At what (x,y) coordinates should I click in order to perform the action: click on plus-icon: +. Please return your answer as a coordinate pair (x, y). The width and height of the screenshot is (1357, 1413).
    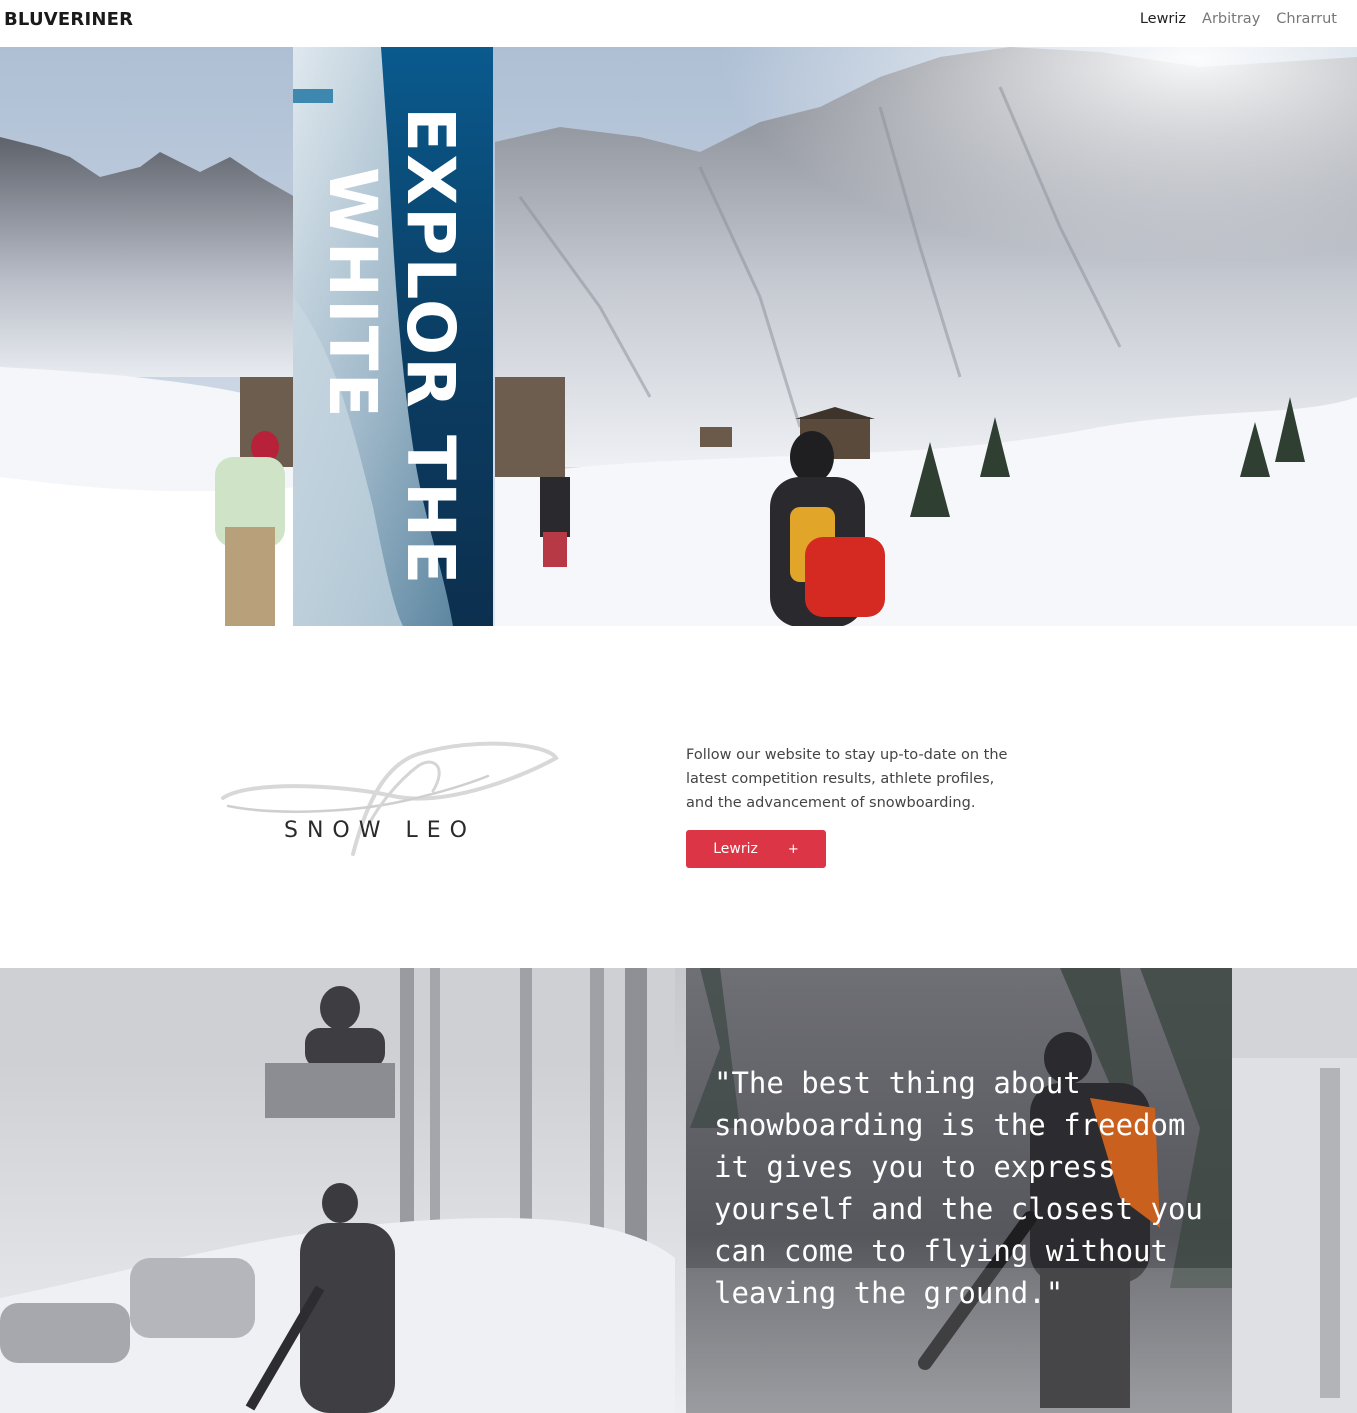
    Looking at the image, I should click on (793, 849).